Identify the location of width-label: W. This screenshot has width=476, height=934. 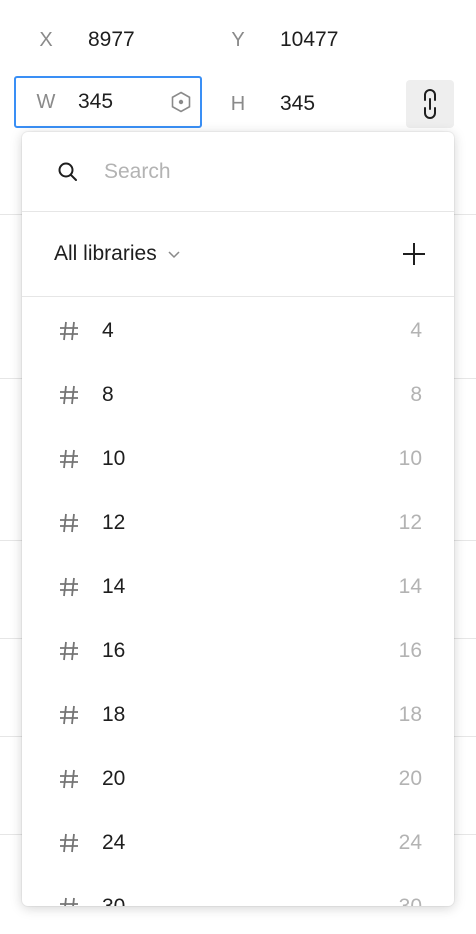
(46, 101).